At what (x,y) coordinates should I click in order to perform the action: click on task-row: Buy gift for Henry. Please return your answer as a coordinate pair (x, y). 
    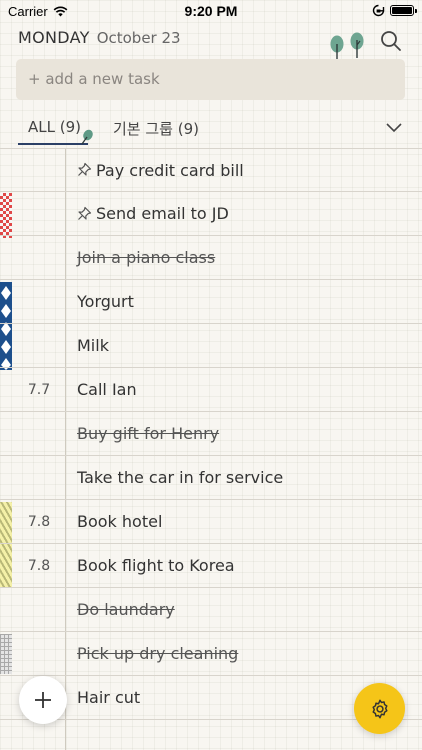
    Looking at the image, I should click on (211, 434).